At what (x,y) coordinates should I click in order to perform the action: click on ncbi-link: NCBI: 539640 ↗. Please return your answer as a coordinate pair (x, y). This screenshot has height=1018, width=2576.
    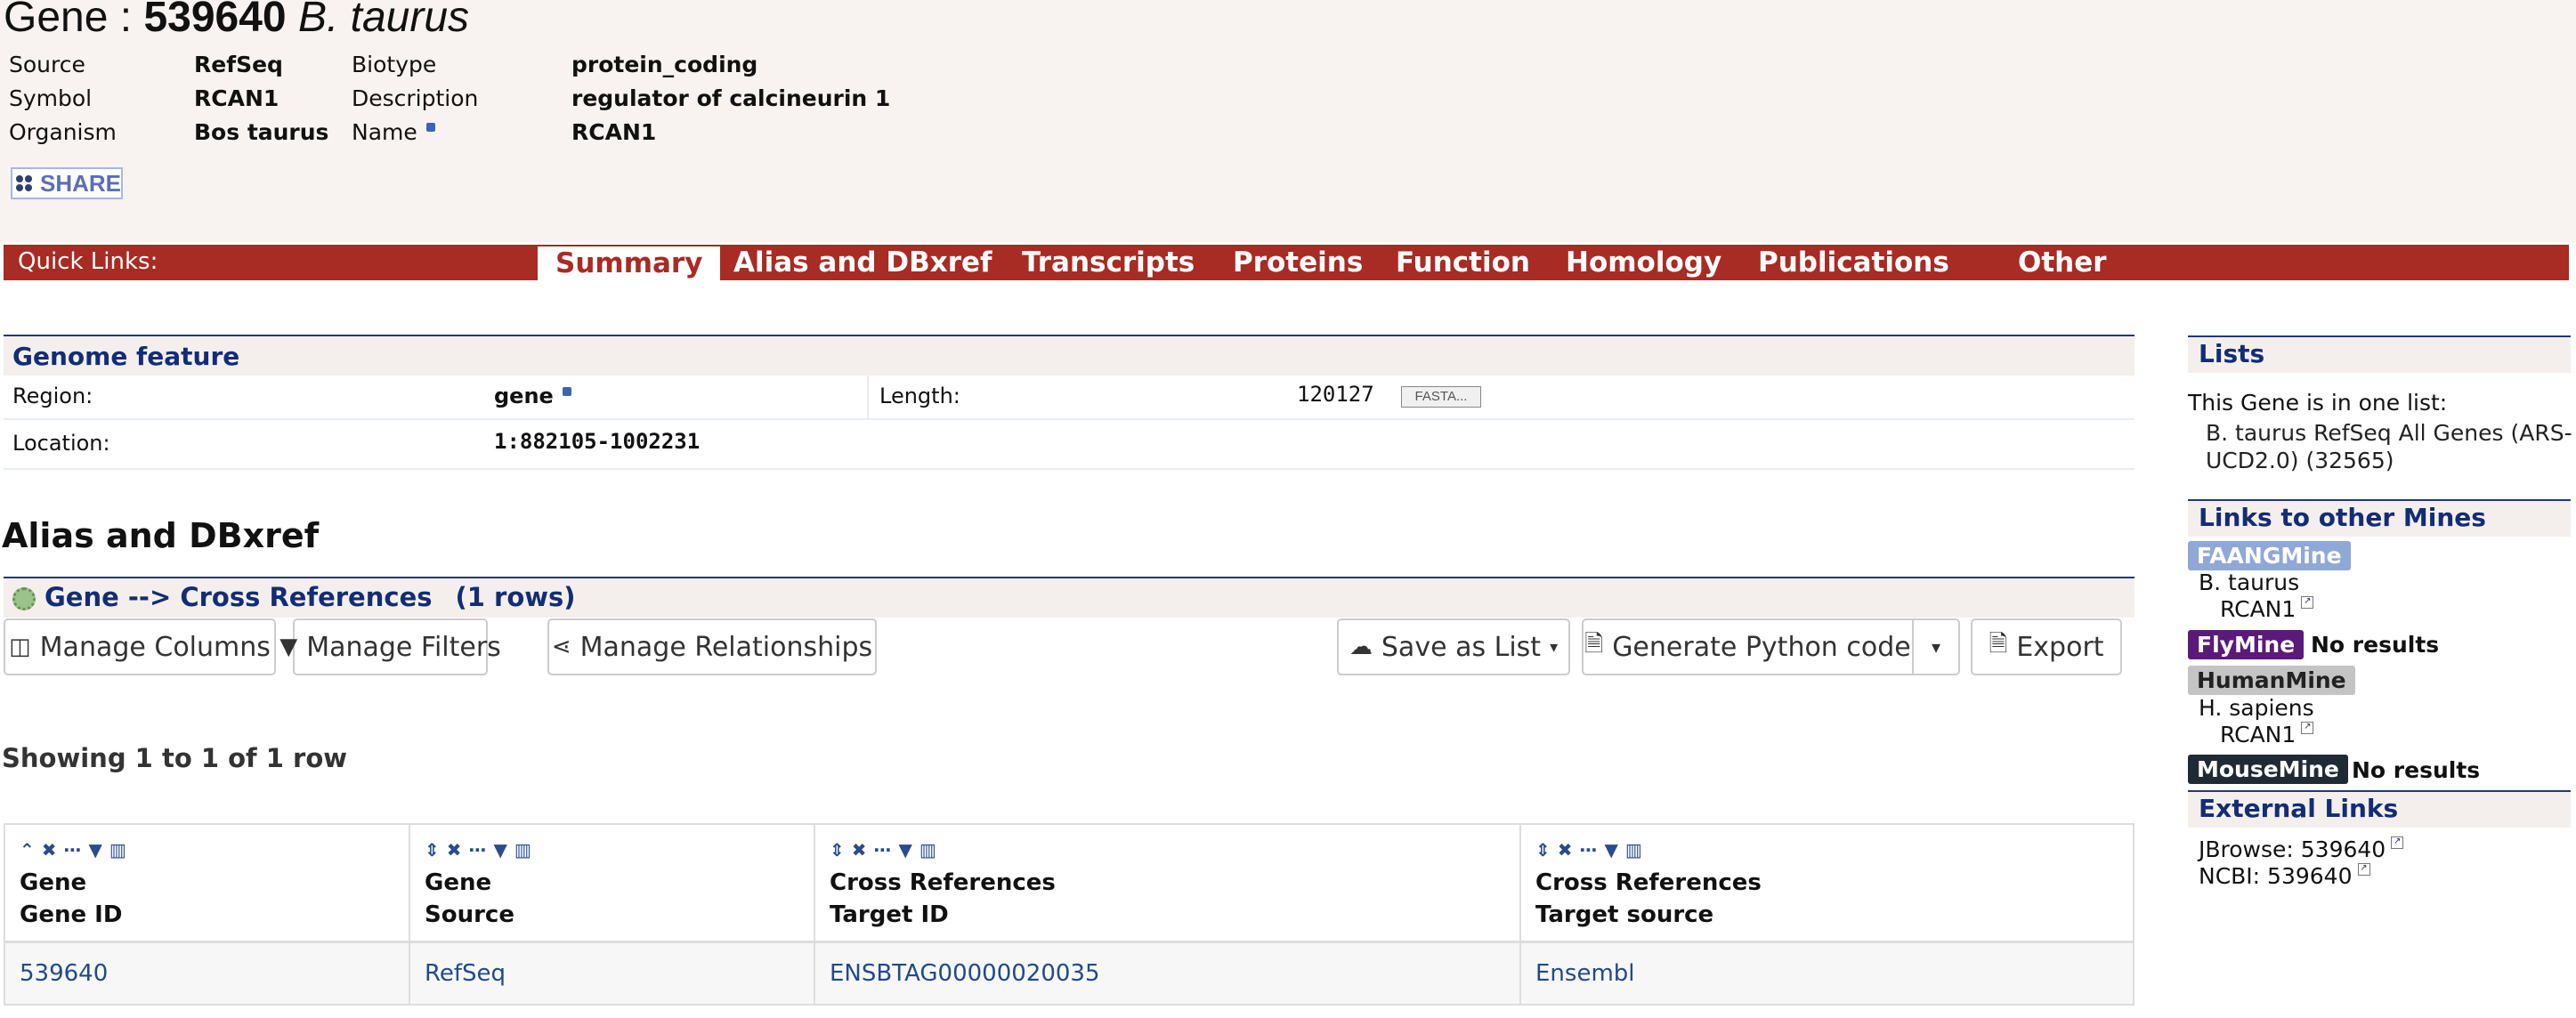
    Looking at the image, I should click on (2284, 876).